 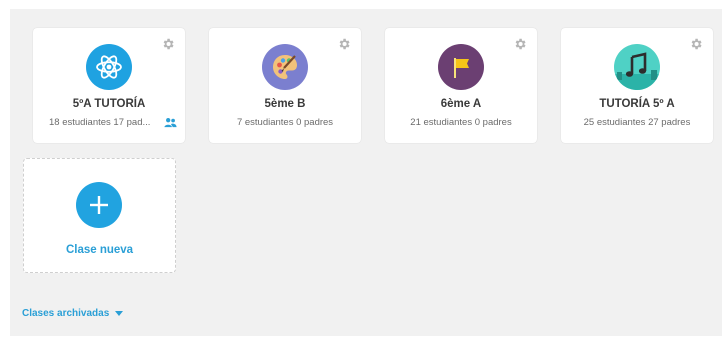 What do you see at coordinates (461, 104) in the screenshot?
I see `class-name: 6ème A` at bounding box center [461, 104].